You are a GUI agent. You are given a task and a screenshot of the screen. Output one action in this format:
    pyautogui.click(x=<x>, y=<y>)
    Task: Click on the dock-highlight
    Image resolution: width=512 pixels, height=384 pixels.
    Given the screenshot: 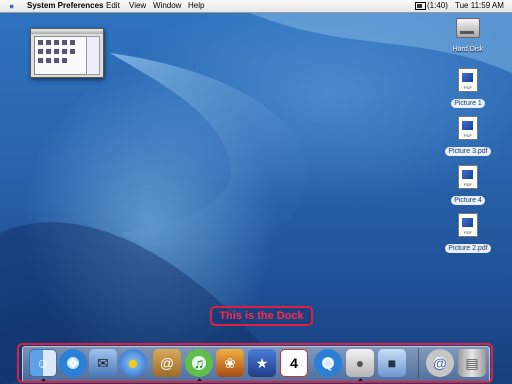 What is the action you would take?
    pyautogui.click(x=255, y=363)
    